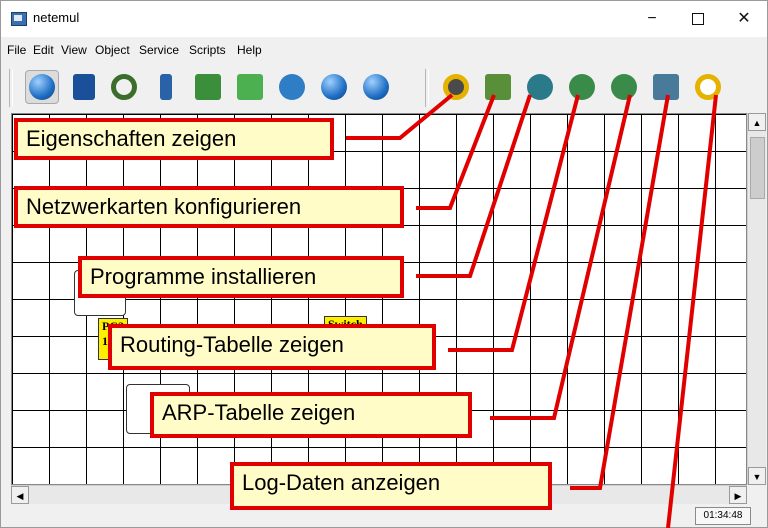 Image resolution: width=768 pixels, height=528 pixels. Describe the element at coordinates (738, 495) in the screenshot. I see `scroll-right-icon: ▶` at that location.